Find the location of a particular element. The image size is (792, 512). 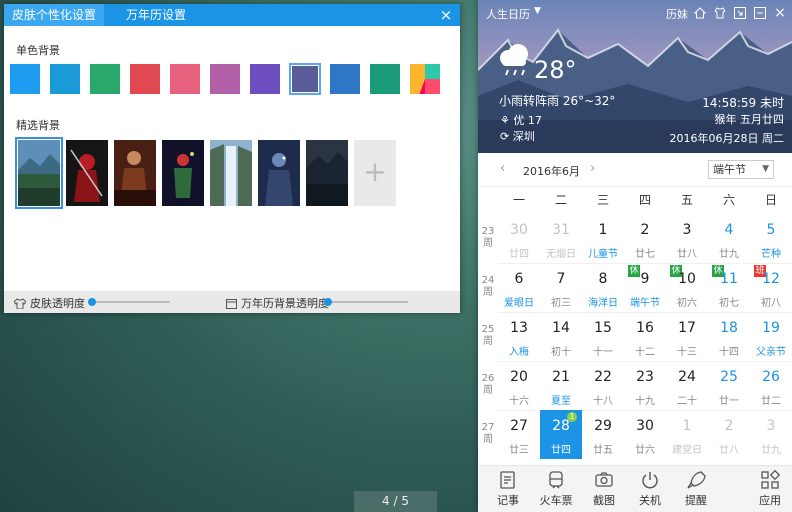

day-number: 11 is located at coordinates (729, 279).